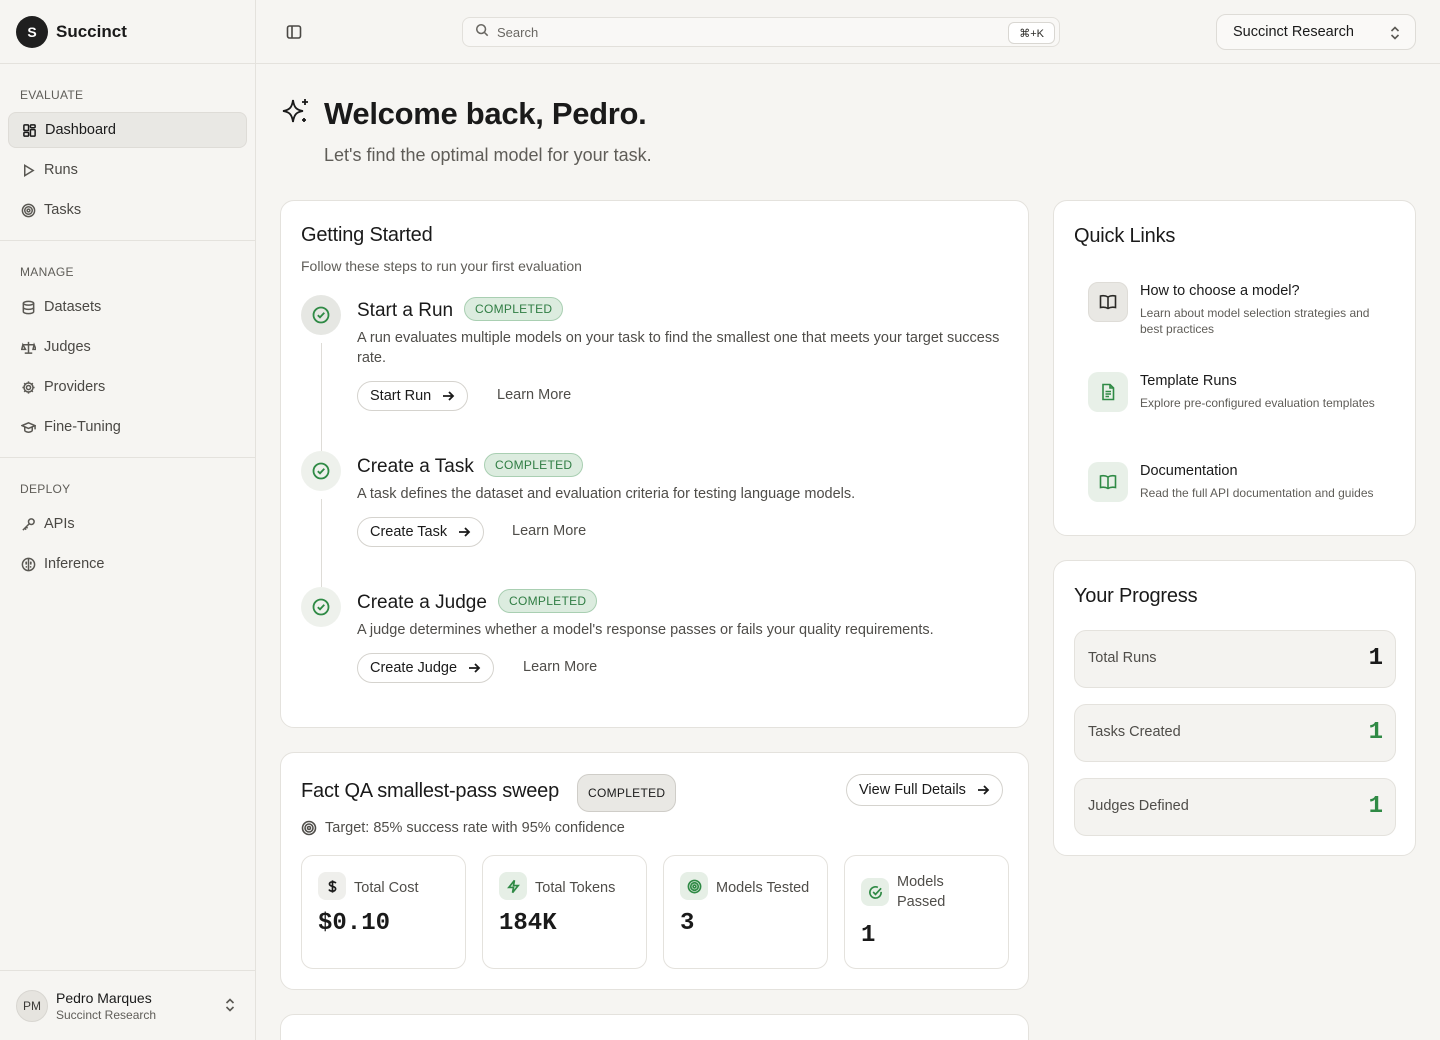  I want to click on key-icon, so click(28, 524).